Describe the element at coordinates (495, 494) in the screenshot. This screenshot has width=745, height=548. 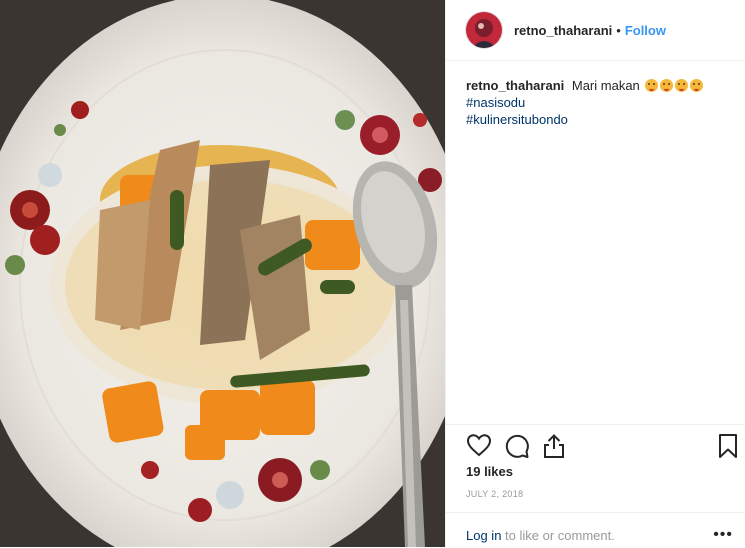
I see `post-date: JULY 2, 2018` at that location.